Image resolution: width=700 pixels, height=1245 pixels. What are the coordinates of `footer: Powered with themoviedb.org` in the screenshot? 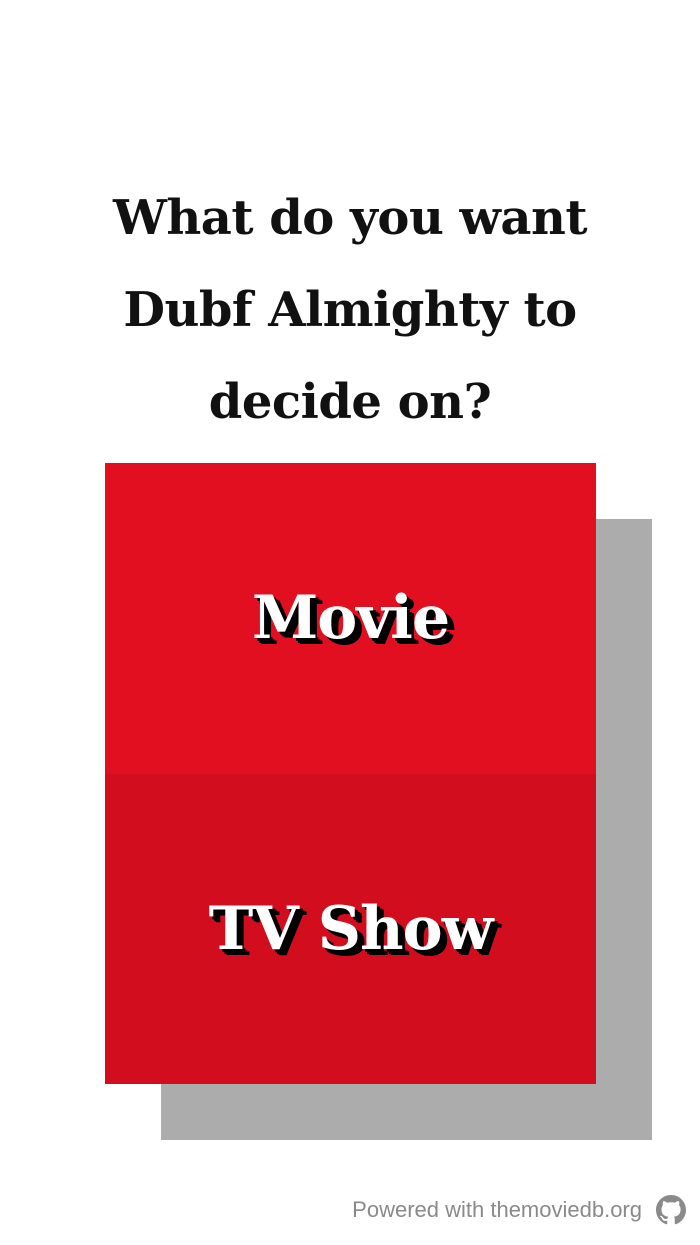 It's located at (519, 1210).